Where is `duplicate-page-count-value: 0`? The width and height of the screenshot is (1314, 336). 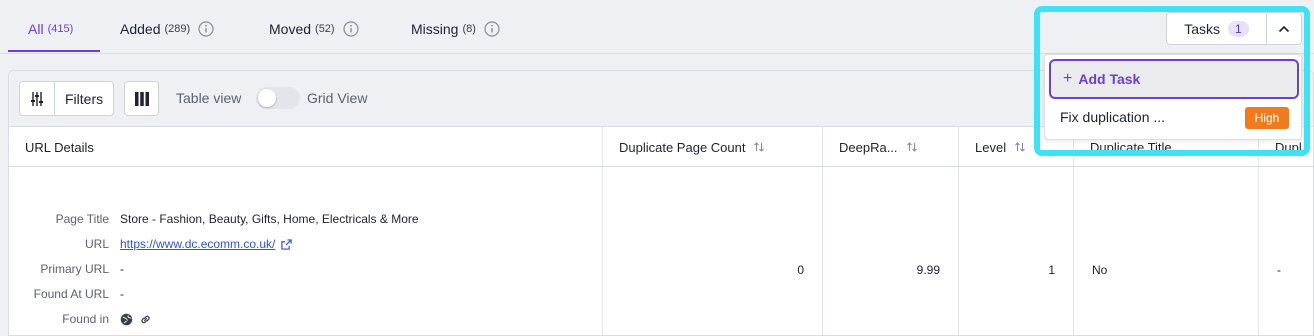
duplicate-page-count-value: 0 is located at coordinates (800, 270).